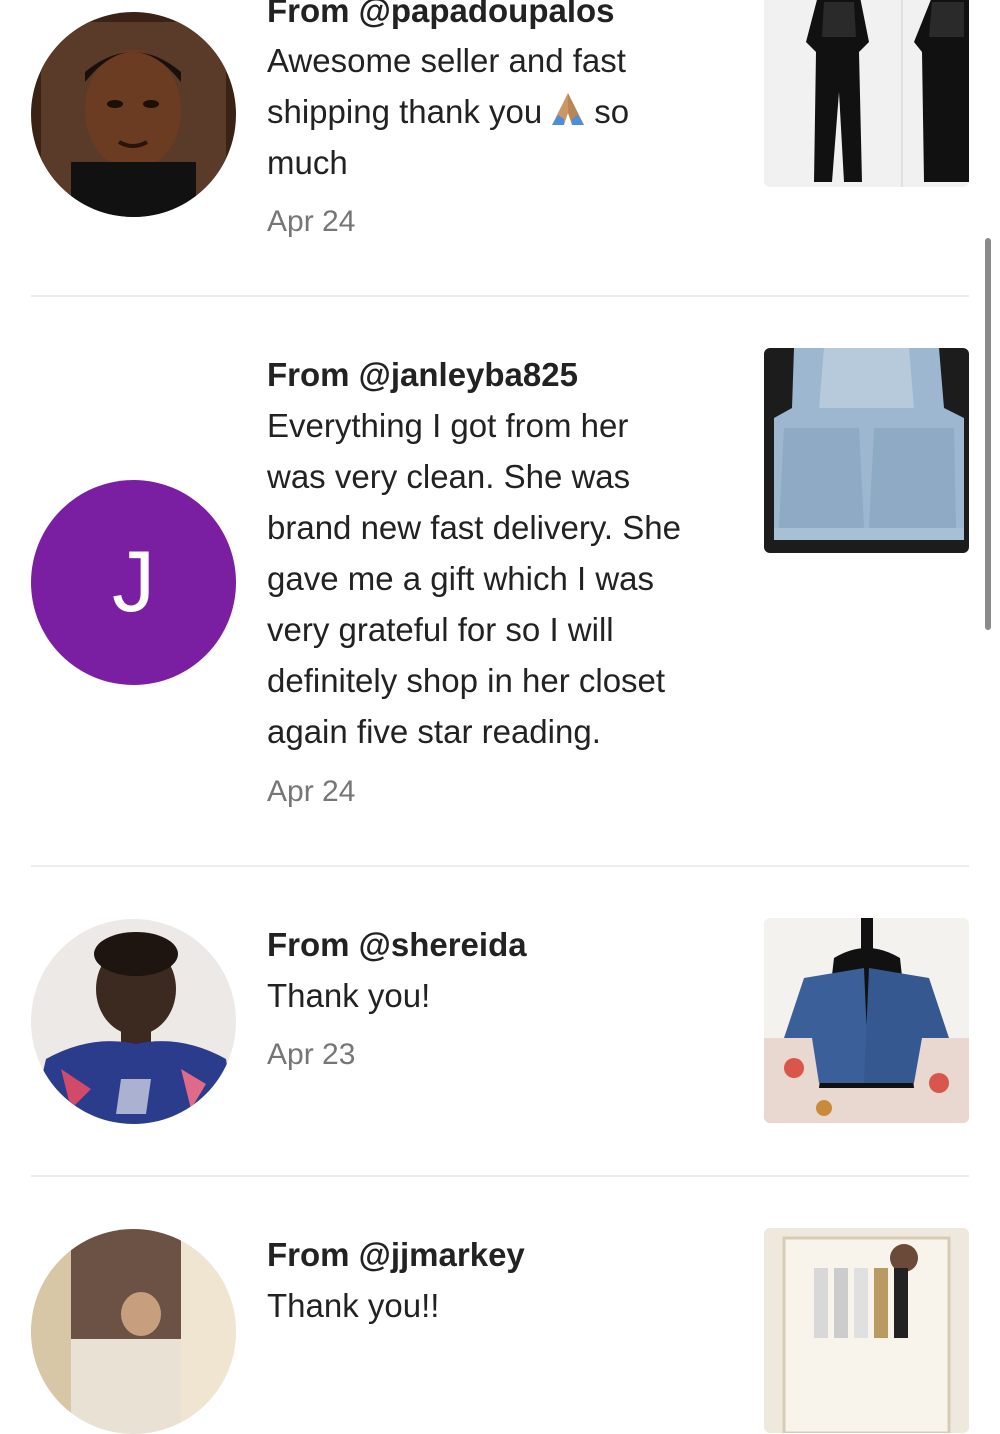  I want to click on review-text: Thank you!!, so click(353, 1305).